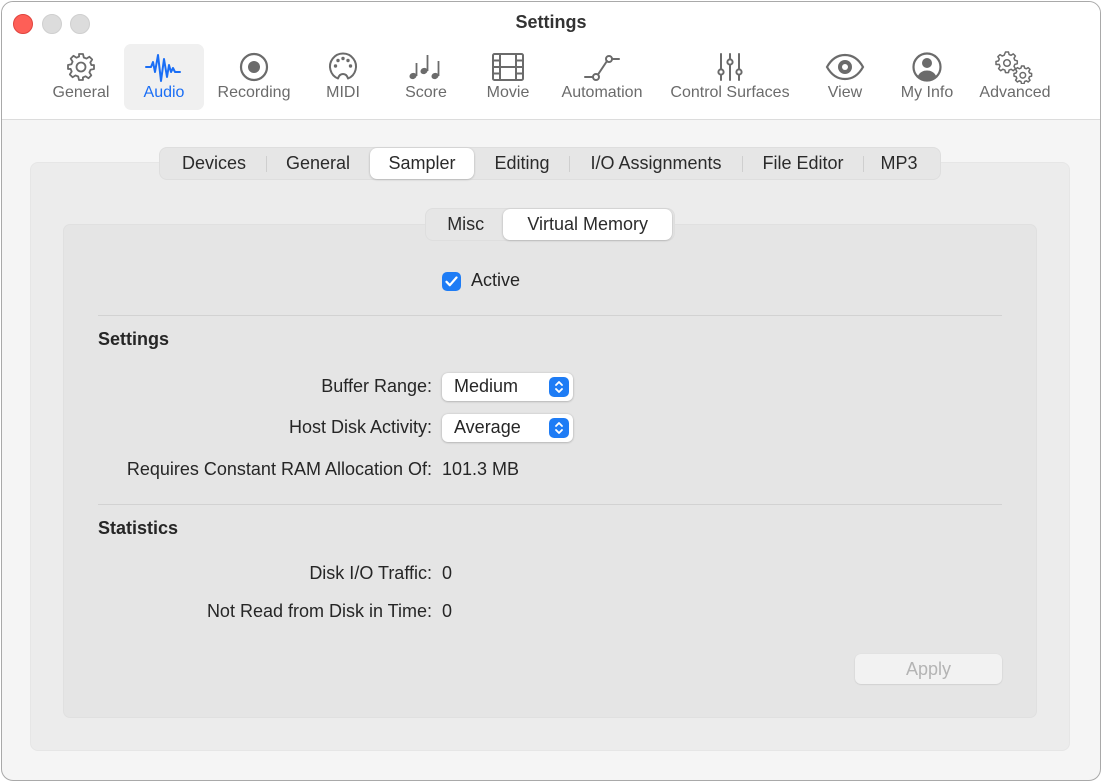  I want to click on disk-io-traffic-value: 0, so click(447, 573).